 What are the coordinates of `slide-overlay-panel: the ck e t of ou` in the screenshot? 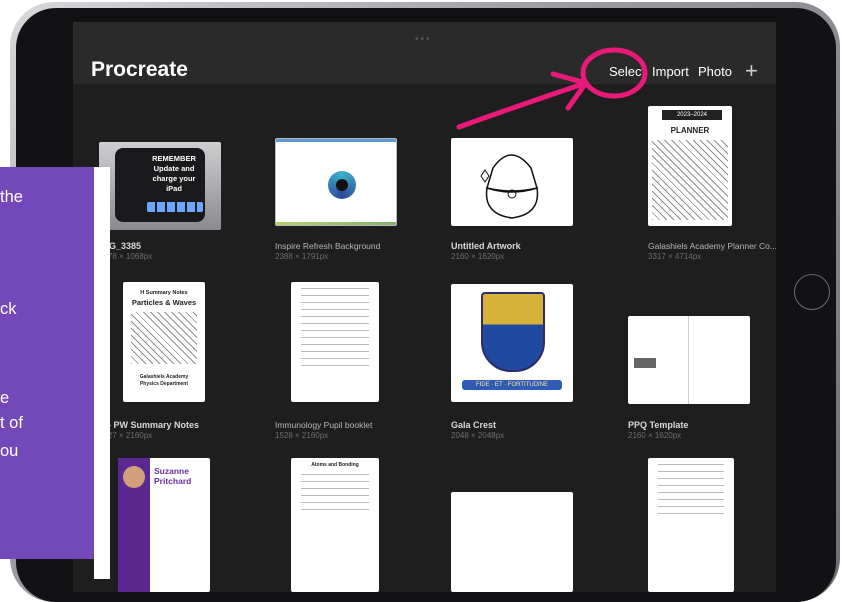 It's located at (47, 363).